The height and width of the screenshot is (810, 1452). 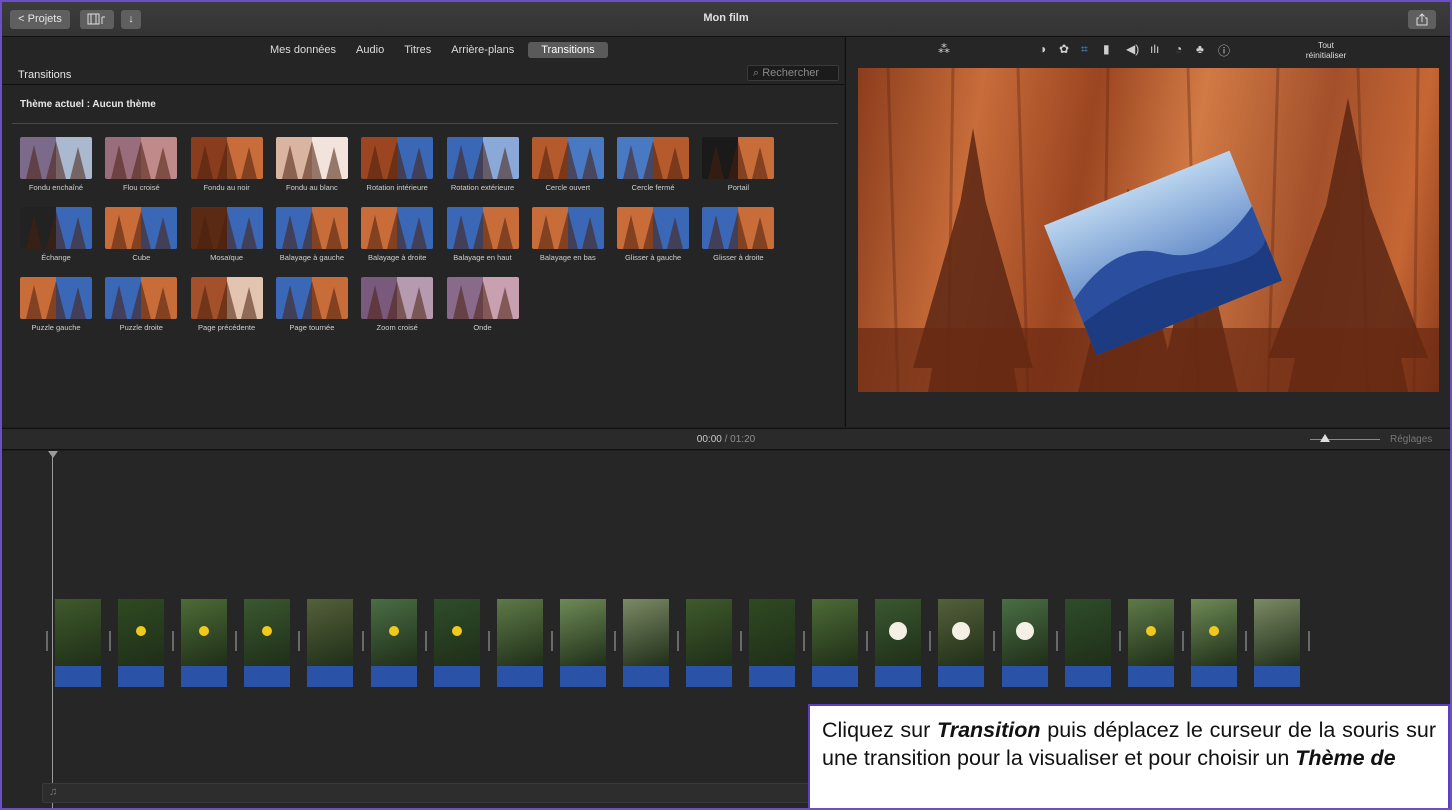 What do you see at coordinates (303, 50) in the screenshot?
I see `tab-my-media: Mes données` at bounding box center [303, 50].